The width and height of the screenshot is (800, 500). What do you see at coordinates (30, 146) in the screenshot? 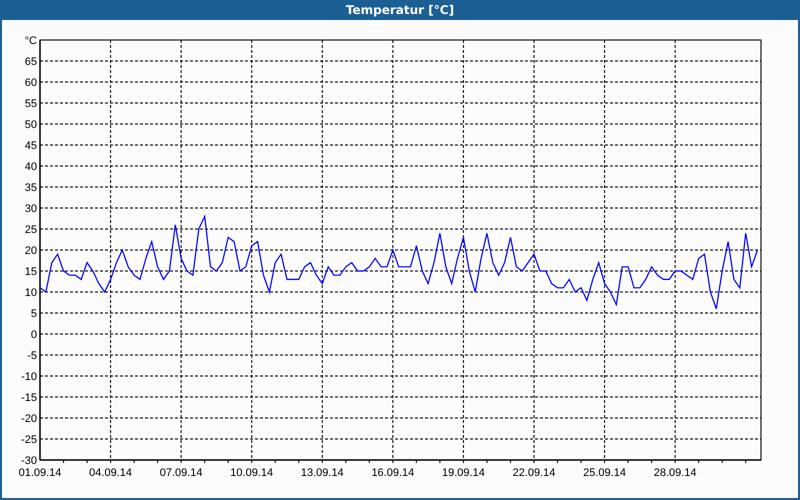
I see `axis-label: 45` at bounding box center [30, 146].